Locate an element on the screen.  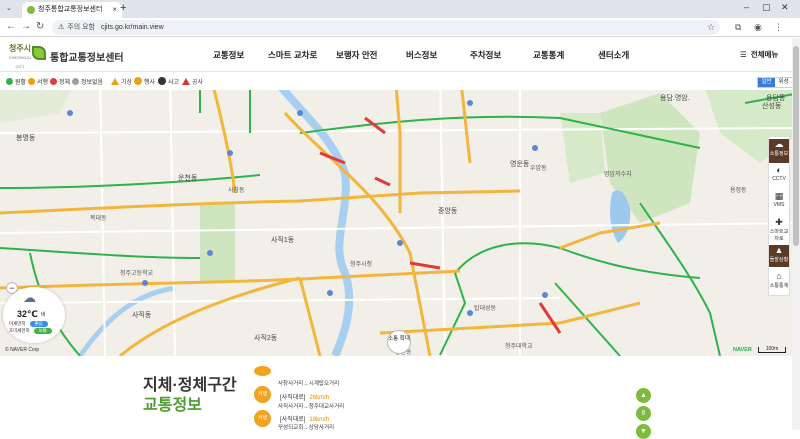
address-bar: ⚠ 주의 요함 cjits.go.kr/main.view is located at coordinates (386, 27).